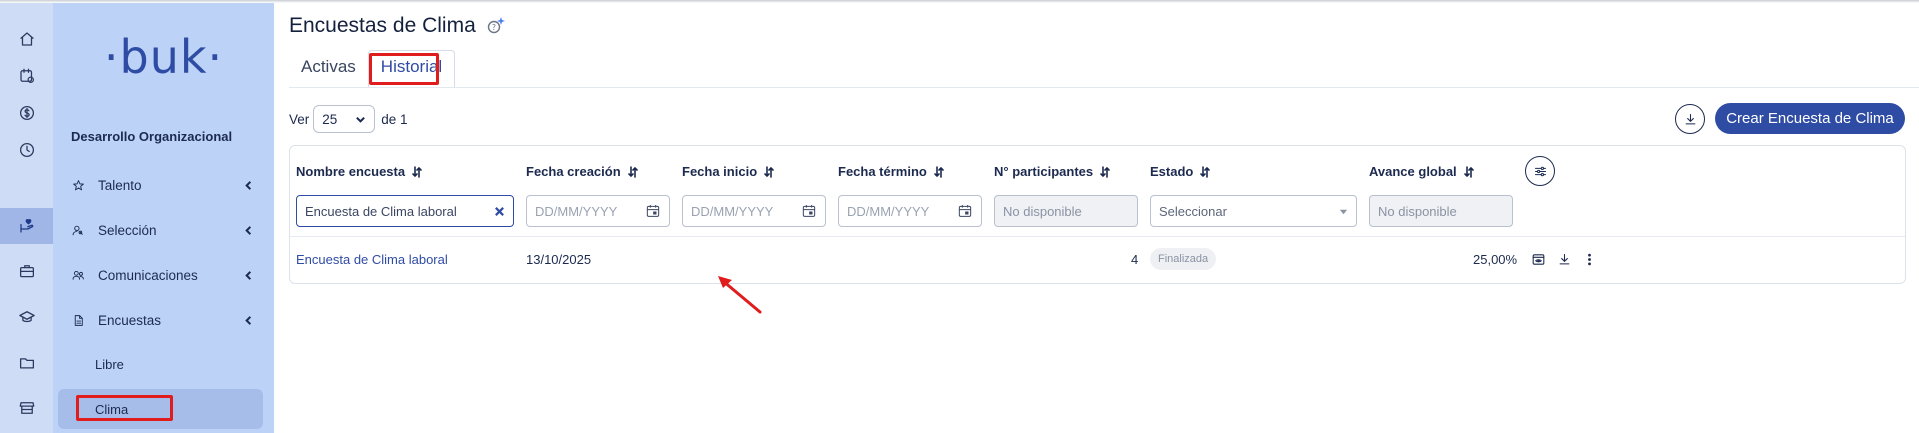  I want to click on page-size-value: 25, so click(330, 119).